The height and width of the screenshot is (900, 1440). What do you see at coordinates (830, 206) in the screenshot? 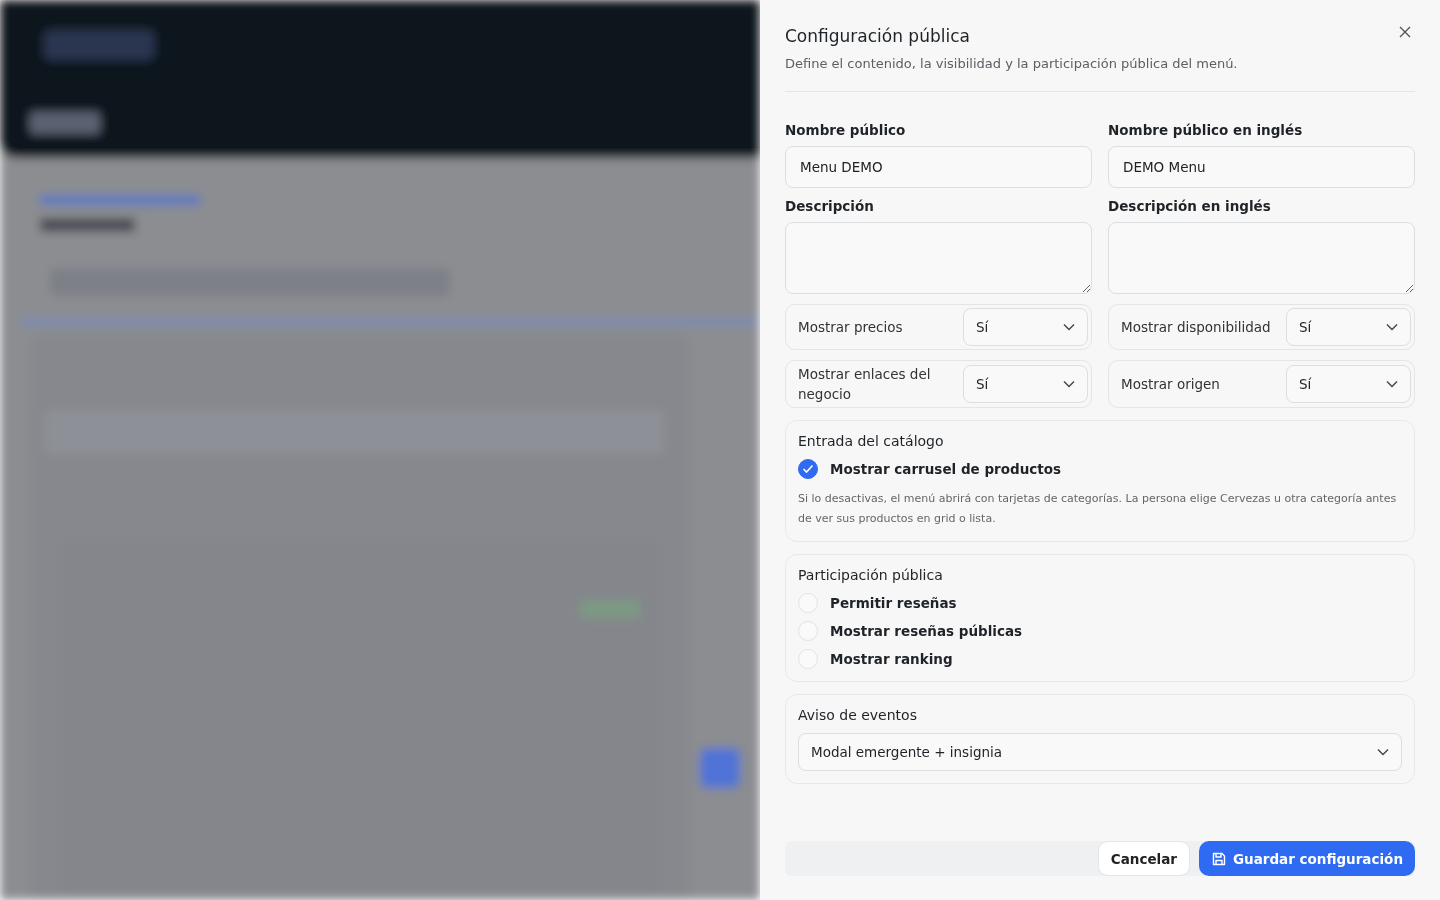
I see `field-label: Descripción` at bounding box center [830, 206].